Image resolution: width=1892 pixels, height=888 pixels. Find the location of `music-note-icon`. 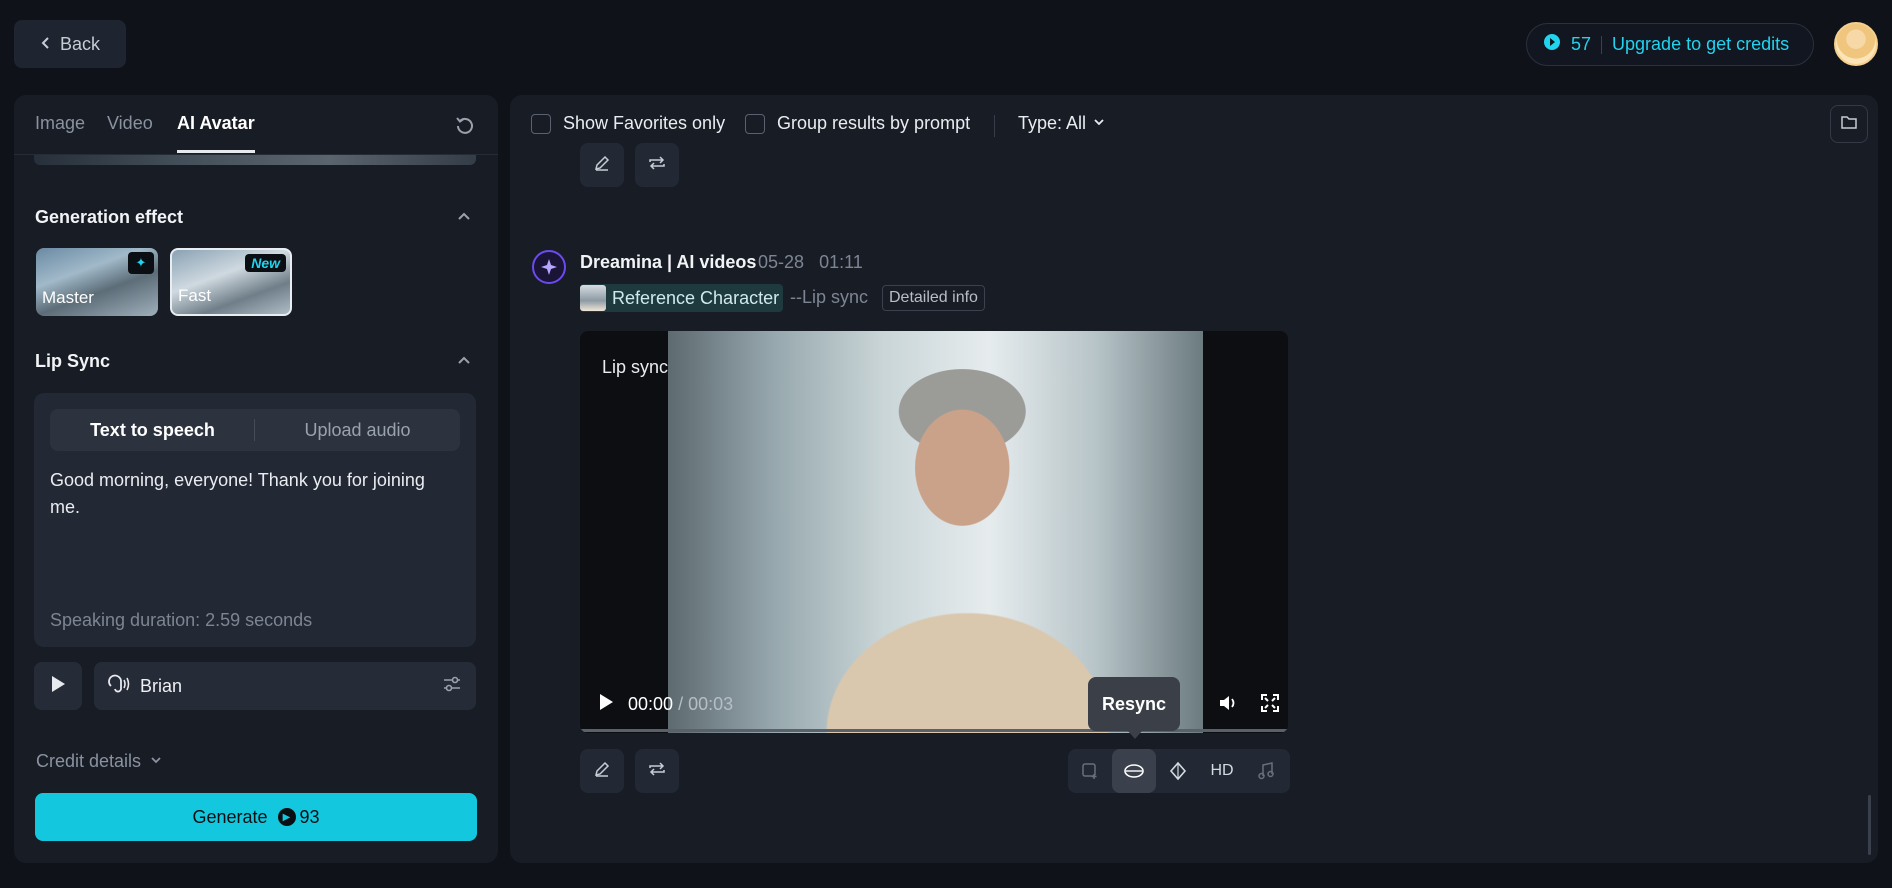

music-note-icon is located at coordinates (1266, 771).